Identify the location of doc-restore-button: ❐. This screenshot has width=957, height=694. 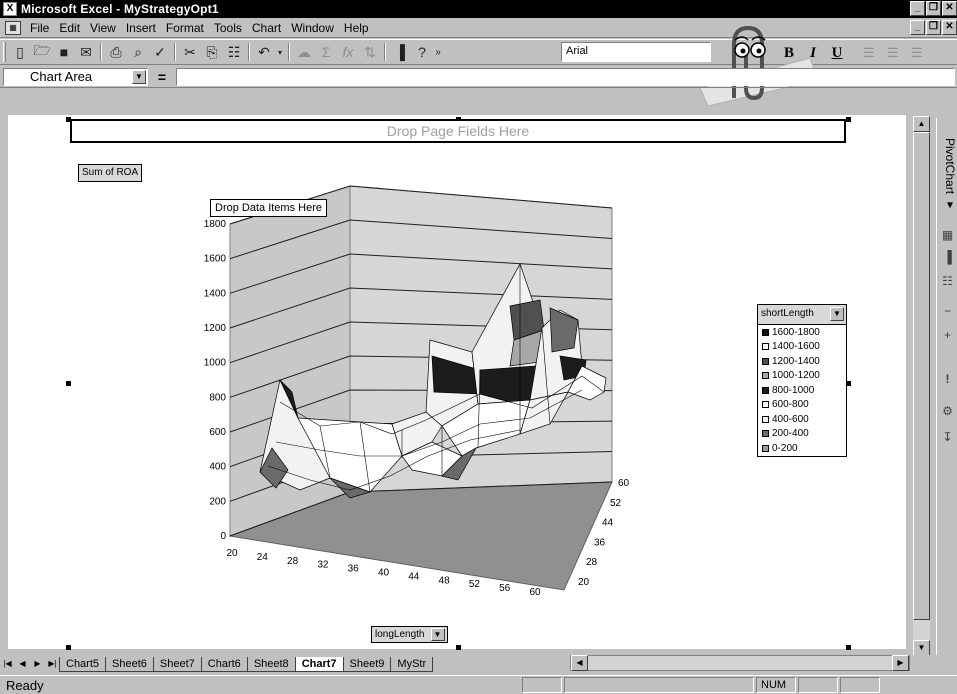
(933, 27).